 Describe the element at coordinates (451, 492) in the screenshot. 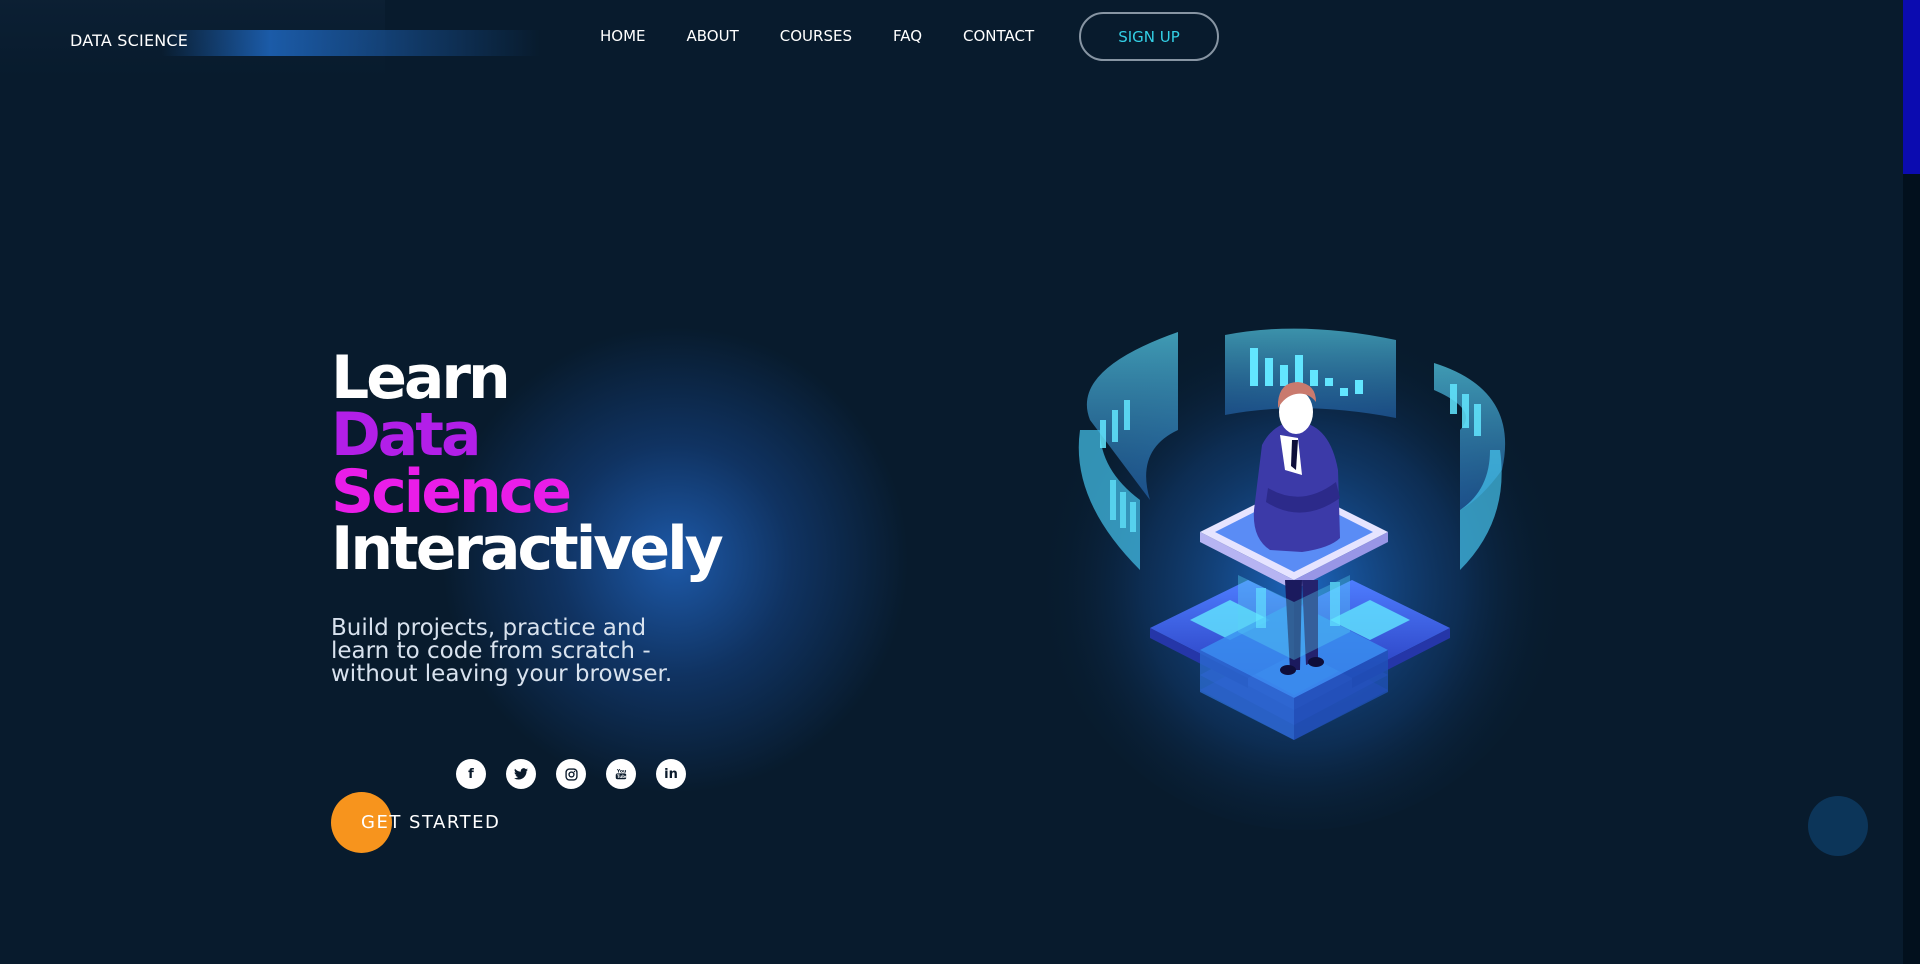

I see `hero-title-line-science: Science` at that location.